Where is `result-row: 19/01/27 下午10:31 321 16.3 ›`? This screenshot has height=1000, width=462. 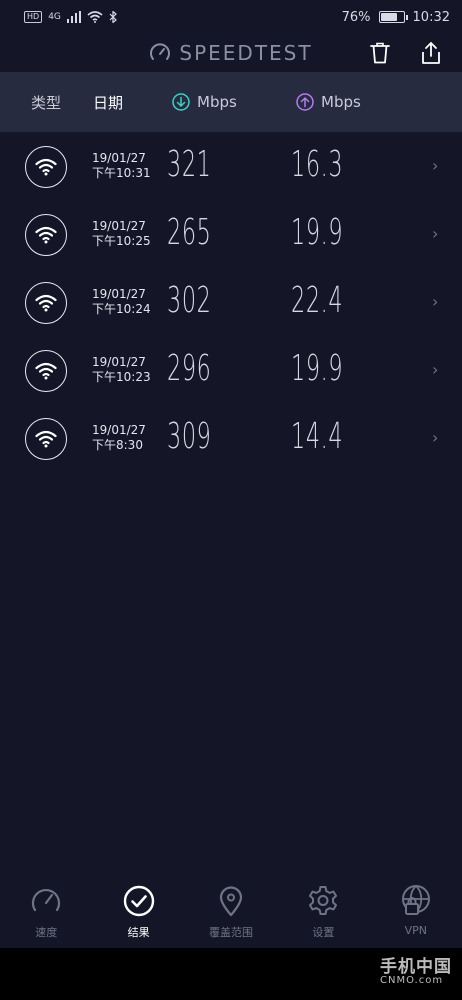 result-row: 19/01/27 下午10:31 321 16.3 › is located at coordinates (231, 166).